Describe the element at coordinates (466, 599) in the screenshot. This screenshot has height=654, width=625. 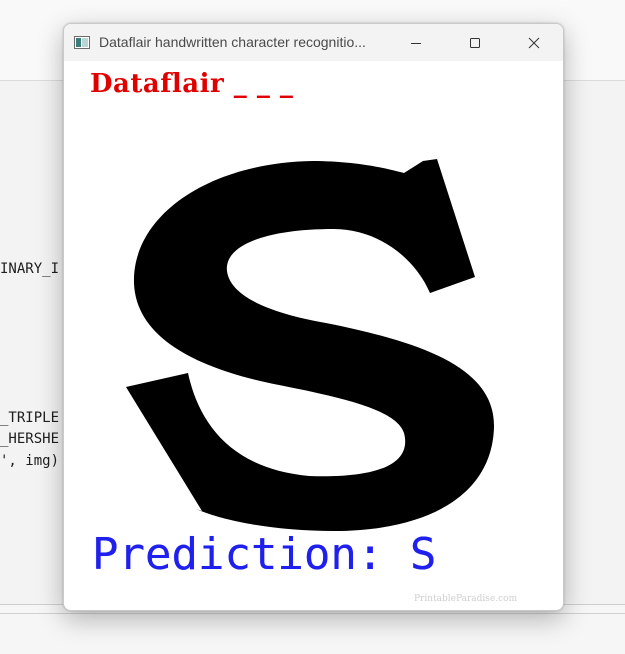
I see `watermark-text: PrintableParadise.com` at that location.